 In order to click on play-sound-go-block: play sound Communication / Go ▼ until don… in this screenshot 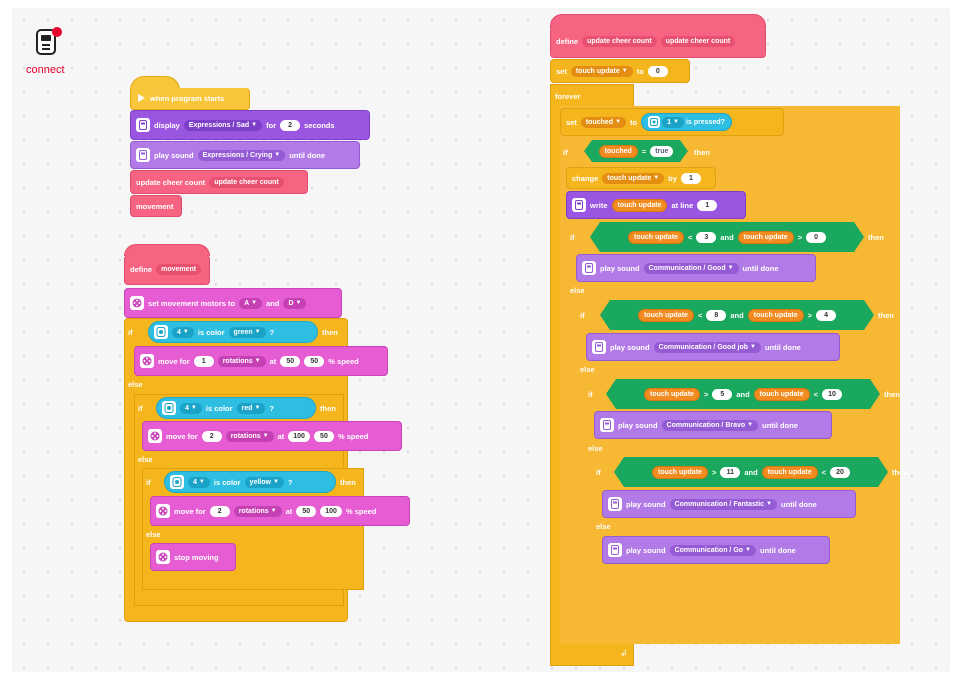, I will do `click(716, 550)`.